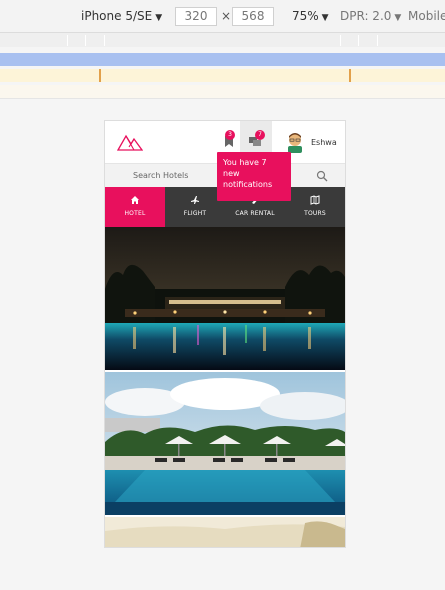 This screenshot has height=590, width=445. What do you see at coordinates (230, 135) in the screenshot?
I see `bookmark-badge: 3` at bounding box center [230, 135].